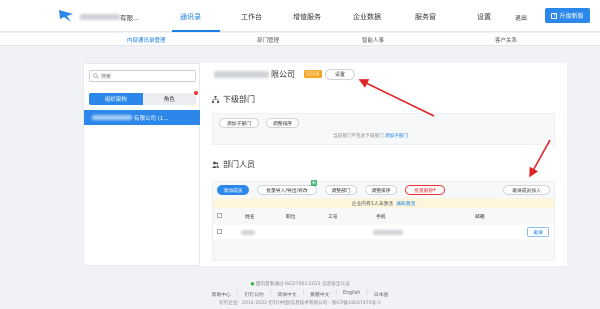 This screenshot has width=600, height=309. I want to click on sub-navigation-bar: 内部通讯录管理 部门管理 智能人事 客户关系, so click(300, 39).